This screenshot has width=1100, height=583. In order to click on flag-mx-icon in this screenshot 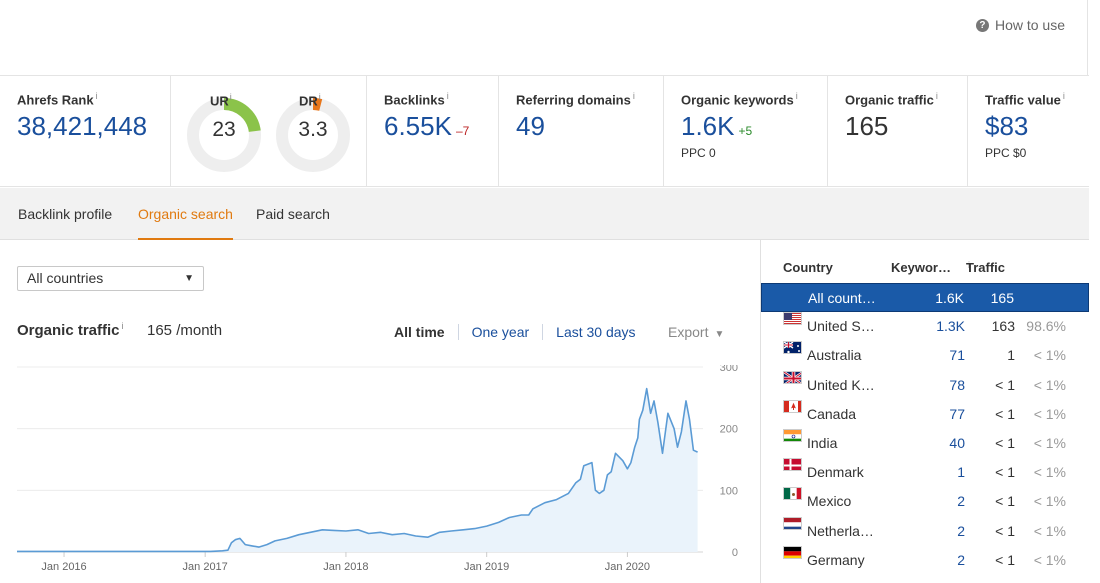, I will do `click(792, 494)`.